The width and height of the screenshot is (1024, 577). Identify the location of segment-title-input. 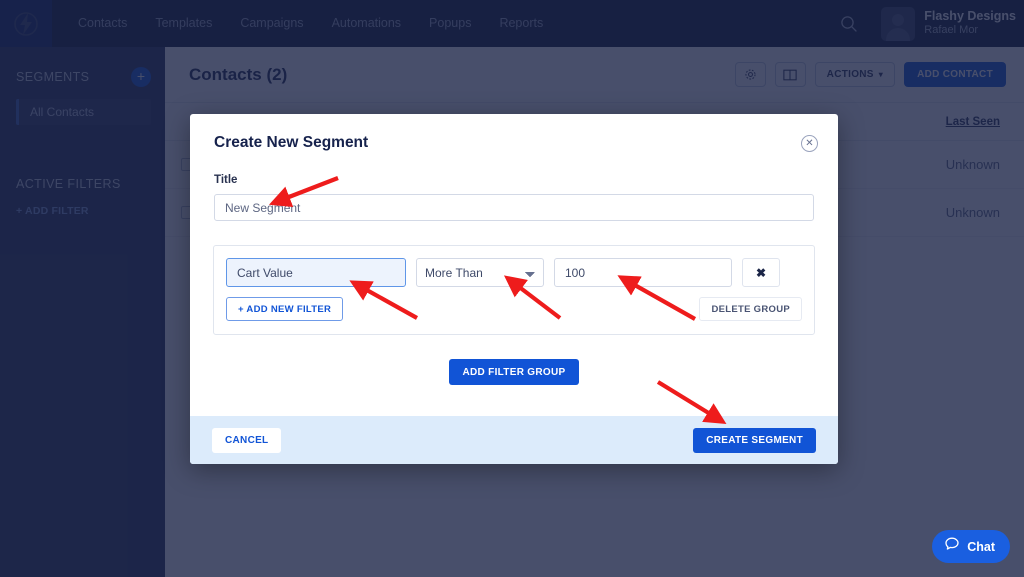
(514, 207).